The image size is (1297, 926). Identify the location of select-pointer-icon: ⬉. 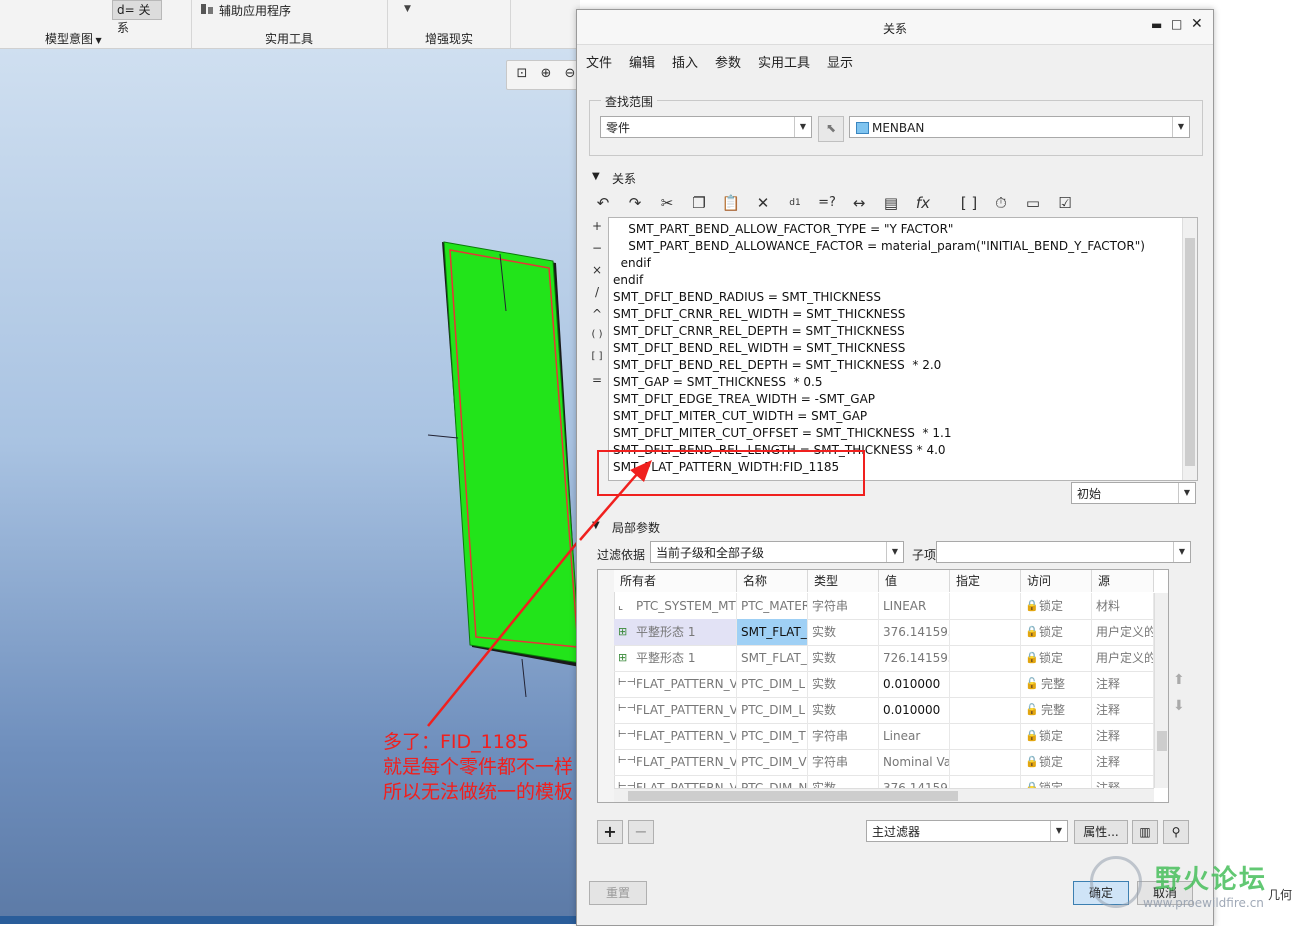
(831, 129).